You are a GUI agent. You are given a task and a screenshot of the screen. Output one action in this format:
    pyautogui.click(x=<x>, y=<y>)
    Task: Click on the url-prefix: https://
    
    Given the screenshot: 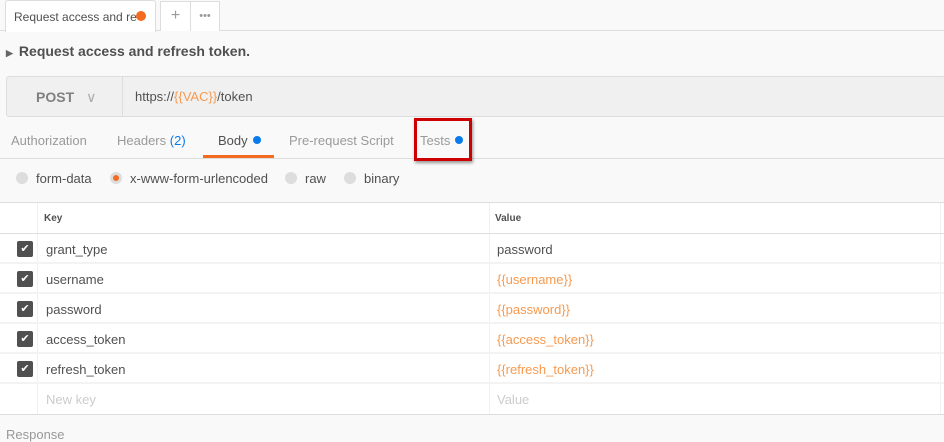 What is the action you would take?
    pyautogui.click(x=155, y=96)
    